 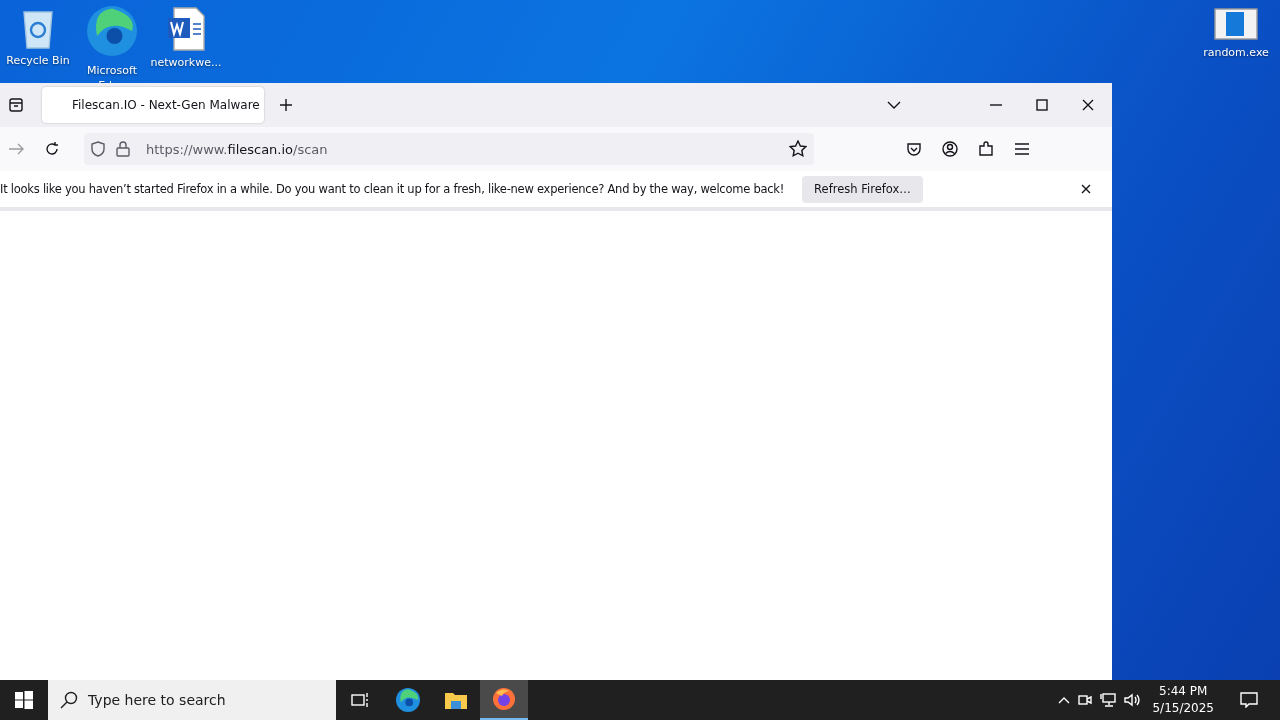 I want to click on maximize-icon, so click(x=1042, y=105).